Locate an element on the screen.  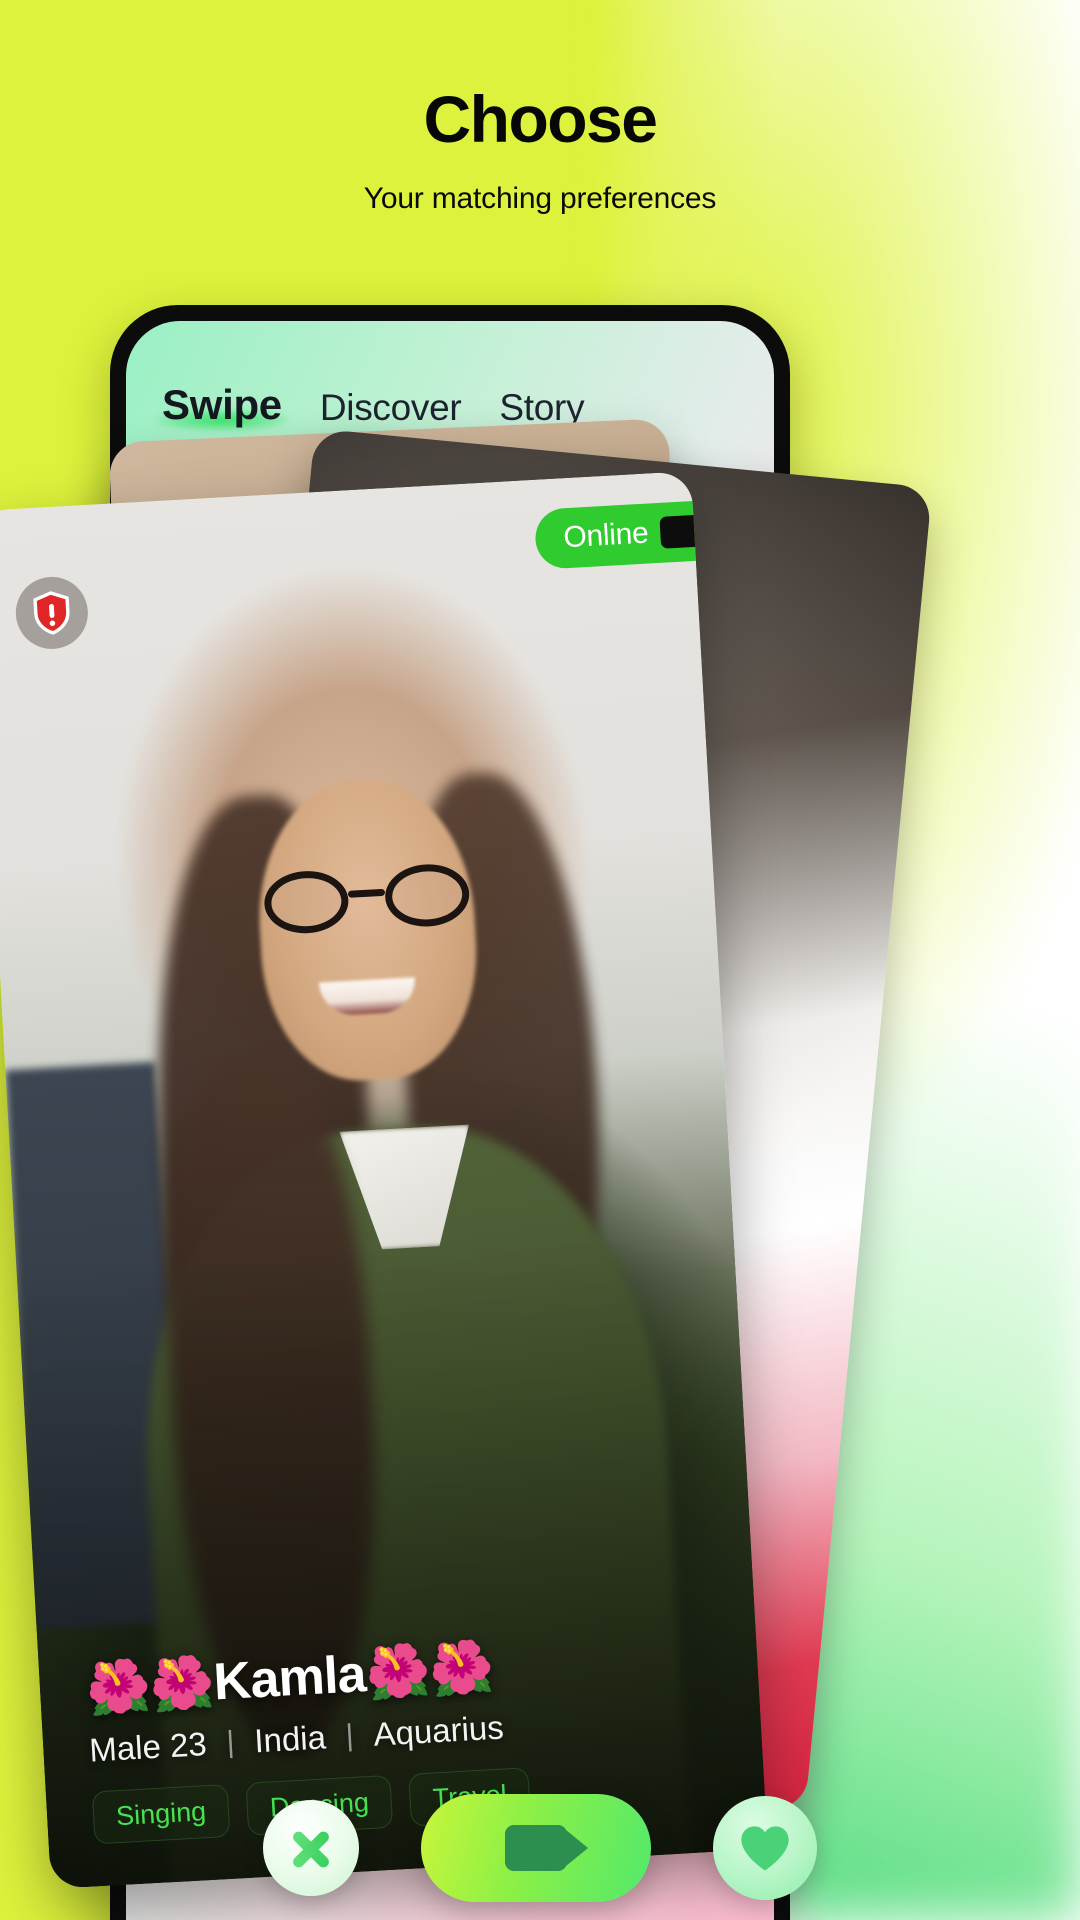
tab-bar: Swipe Discover Story is located at coordinates (373, 405).